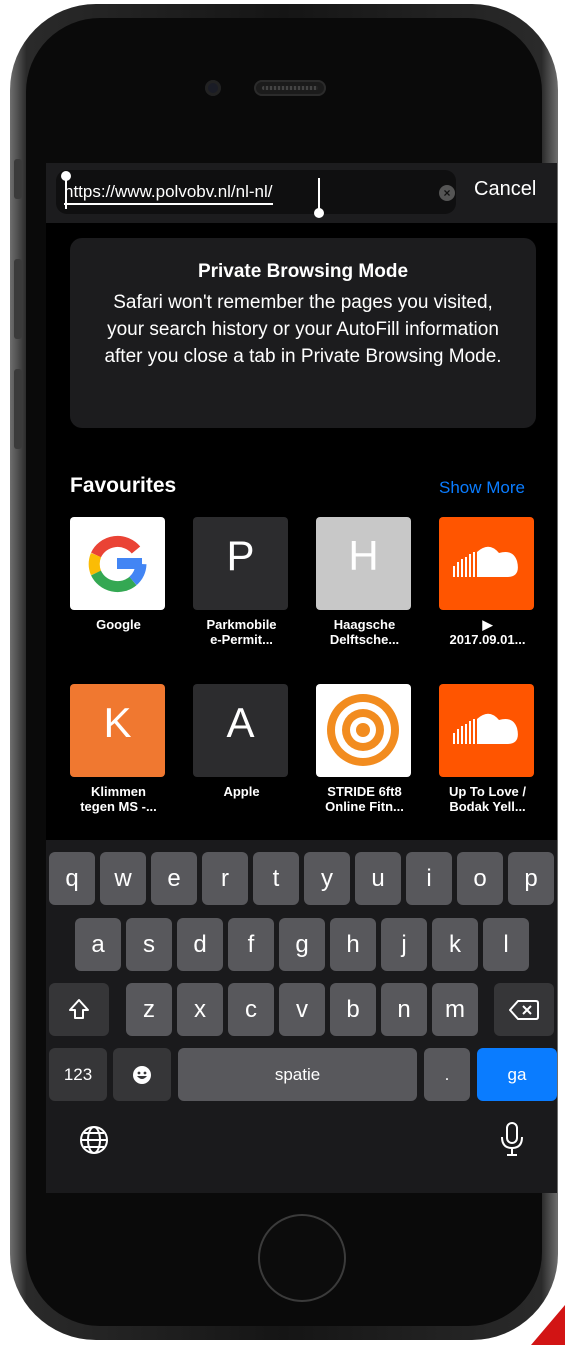 The image size is (565, 1345). What do you see at coordinates (78, 1074) in the screenshot?
I see `numbers-key: 123` at bounding box center [78, 1074].